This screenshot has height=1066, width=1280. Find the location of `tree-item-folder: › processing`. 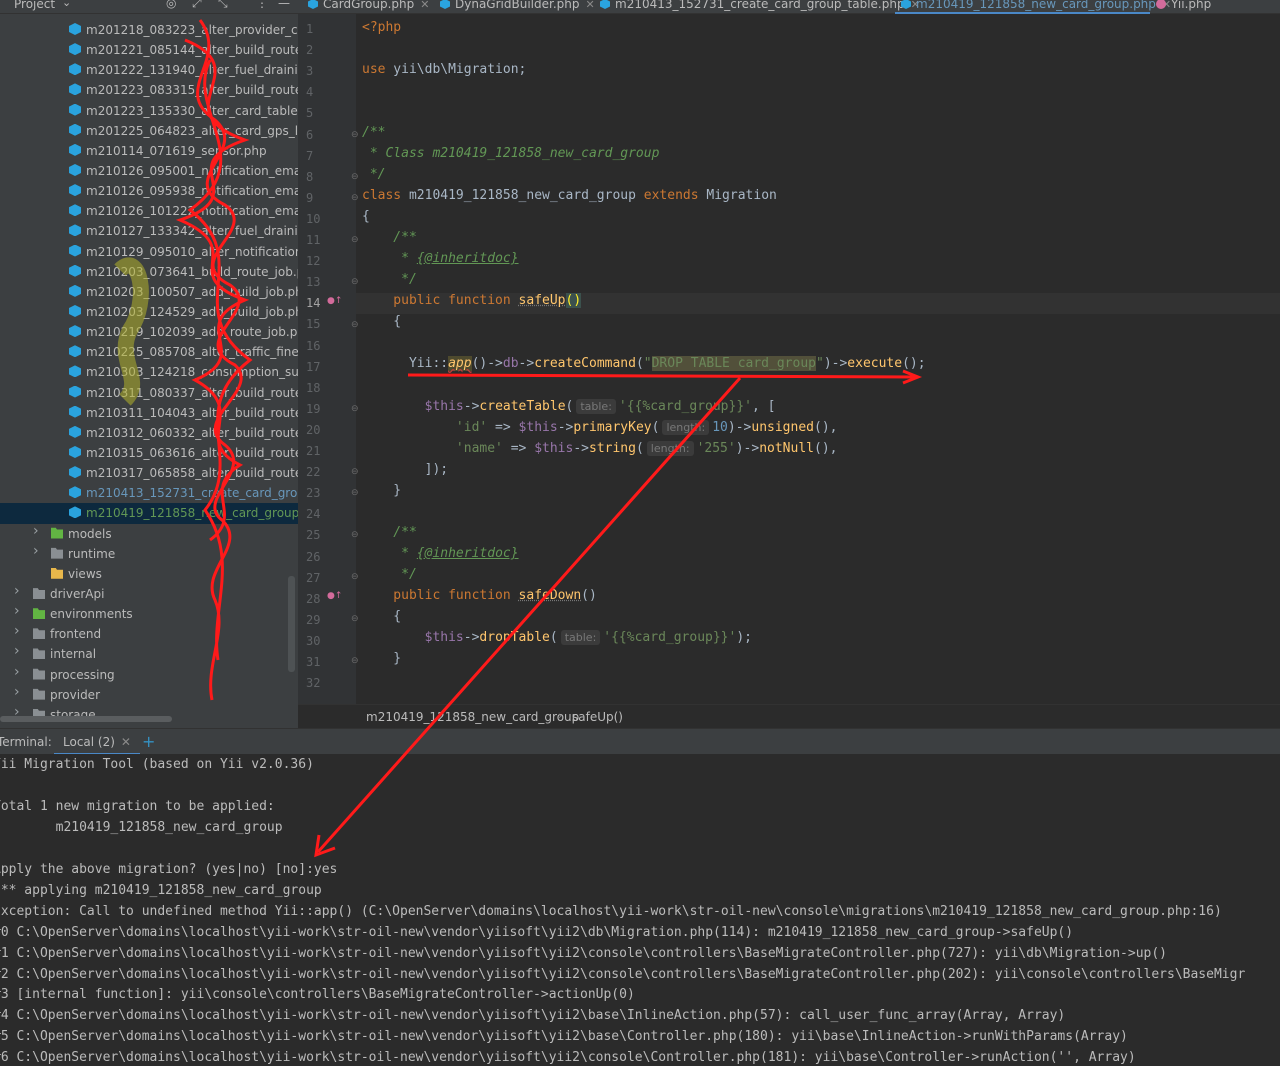

tree-item-folder: › processing is located at coordinates (149, 674).